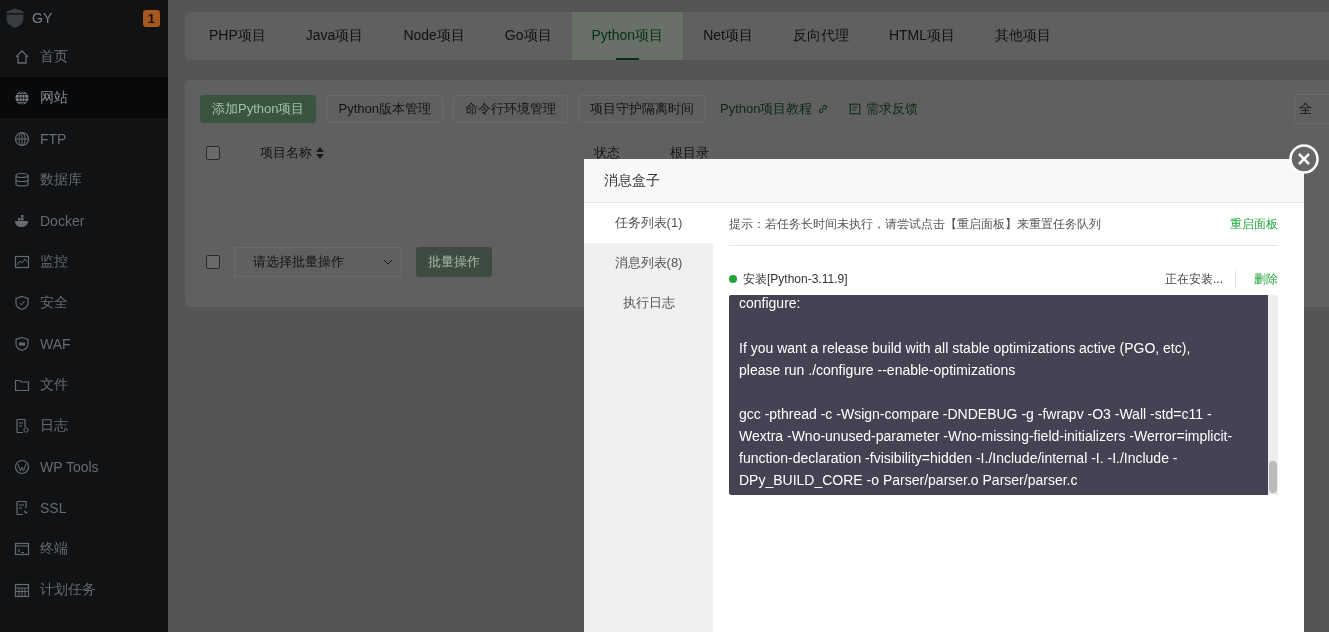 The image size is (1329, 632). I want to click on tab: HTML项目, so click(922, 36).